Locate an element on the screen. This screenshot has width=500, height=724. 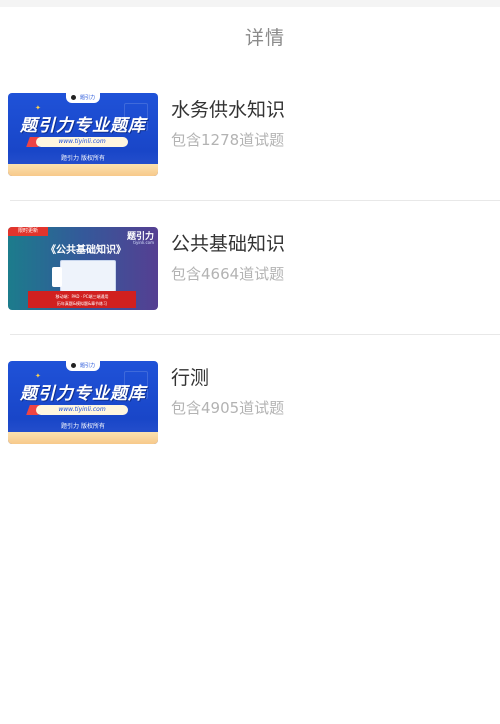
item-question-count: 包含4905道试题 is located at coordinates (228, 408).